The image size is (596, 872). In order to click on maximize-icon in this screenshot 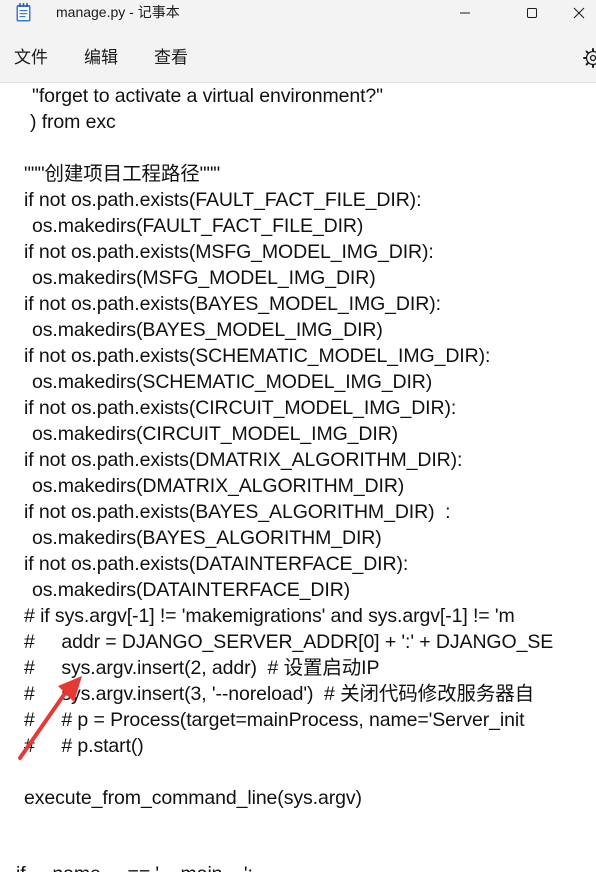, I will do `click(532, 13)`.